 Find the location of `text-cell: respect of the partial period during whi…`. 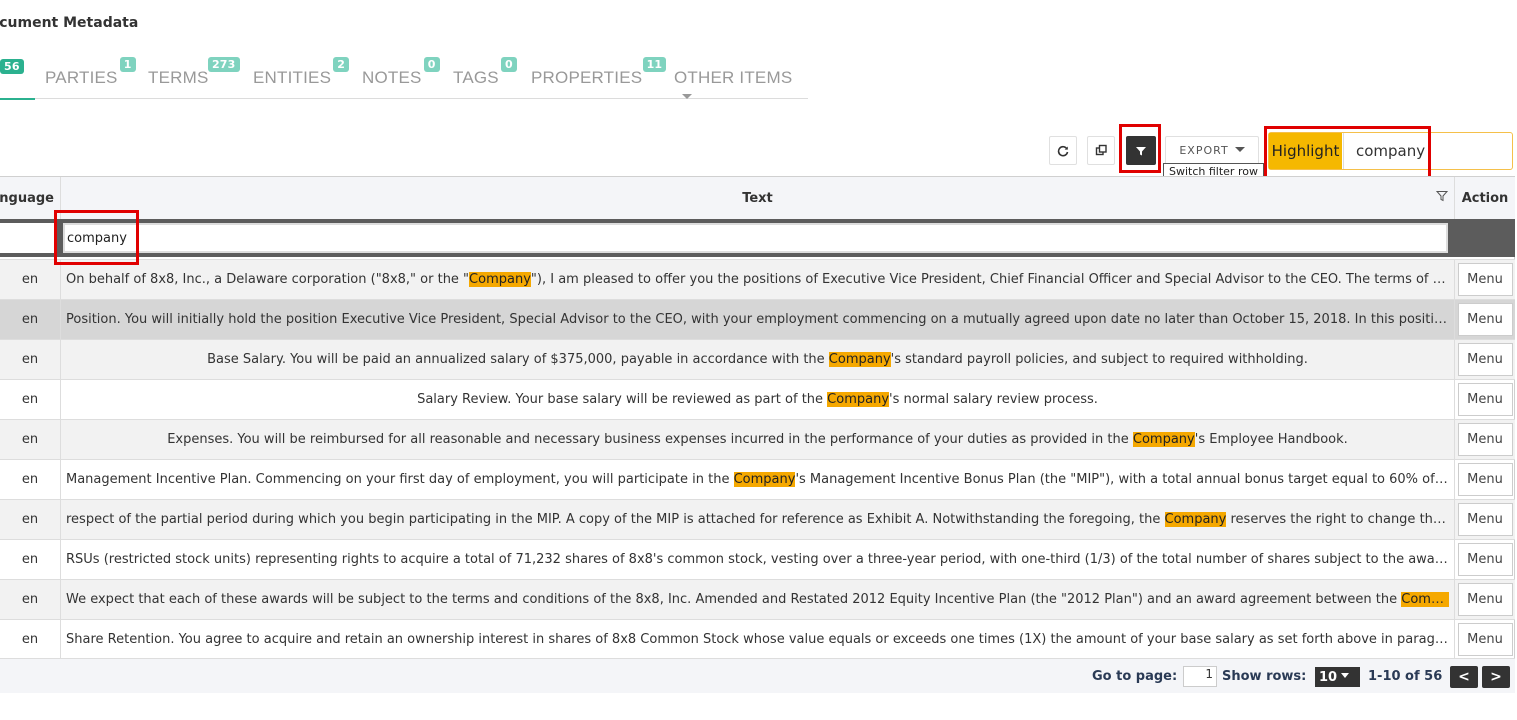

text-cell: respect of the partial period during whi… is located at coordinates (758, 519).